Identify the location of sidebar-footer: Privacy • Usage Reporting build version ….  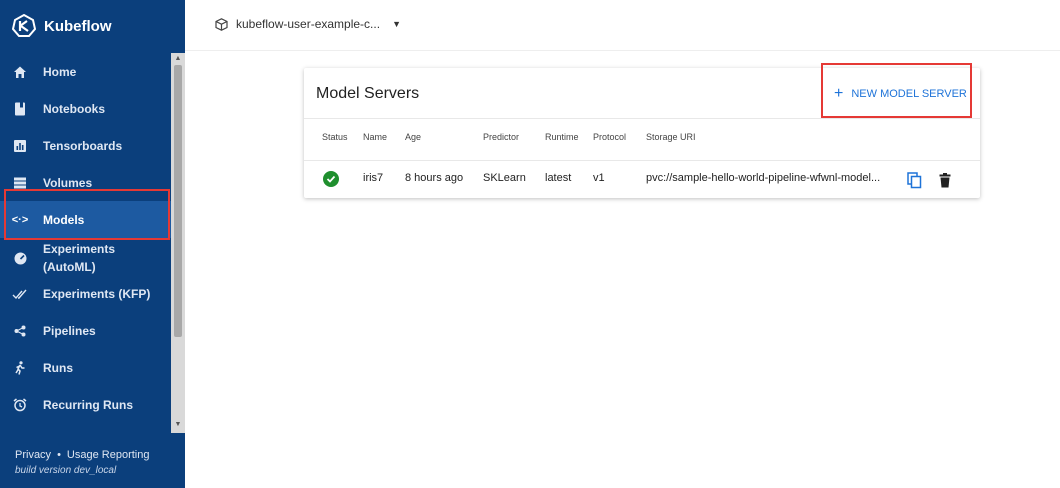
(82, 462).